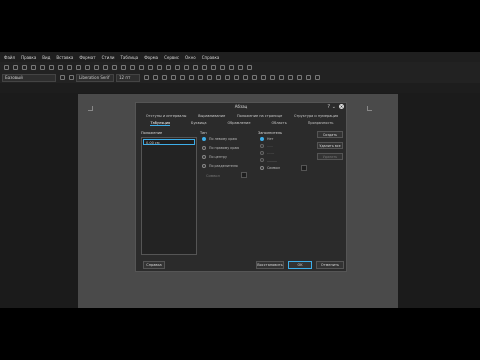 The width and height of the screenshot is (480, 360). Describe the element at coordinates (141, 67) in the screenshot. I see `insert-table-icon` at that location.